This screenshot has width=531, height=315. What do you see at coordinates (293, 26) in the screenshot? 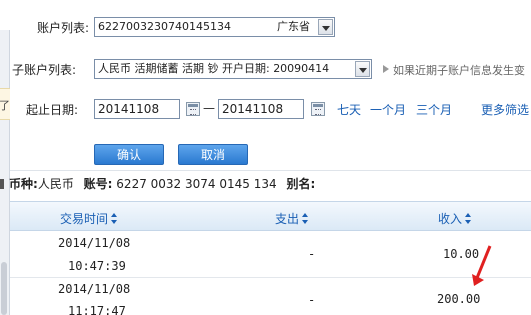
I see `account-region-value: 广东省` at bounding box center [293, 26].